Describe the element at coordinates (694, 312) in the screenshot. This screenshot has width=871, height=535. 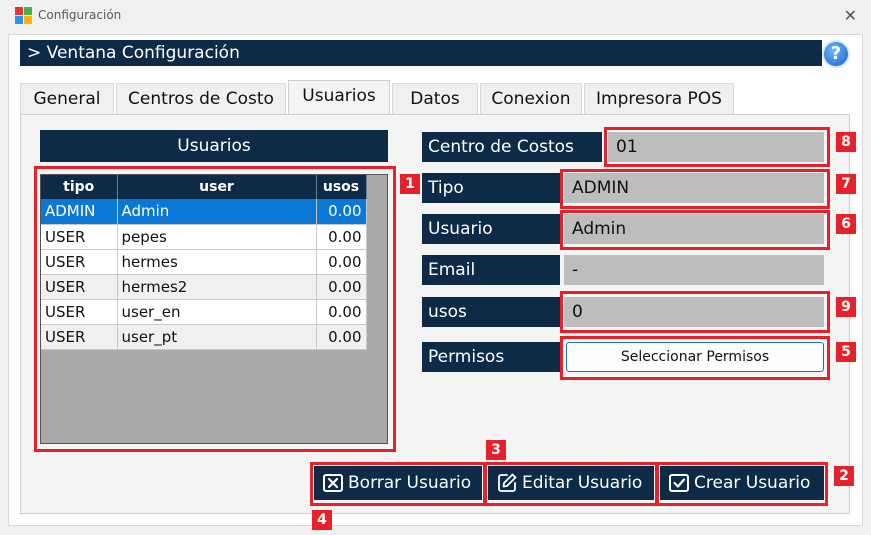
I see `usos-field: 0` at that location.